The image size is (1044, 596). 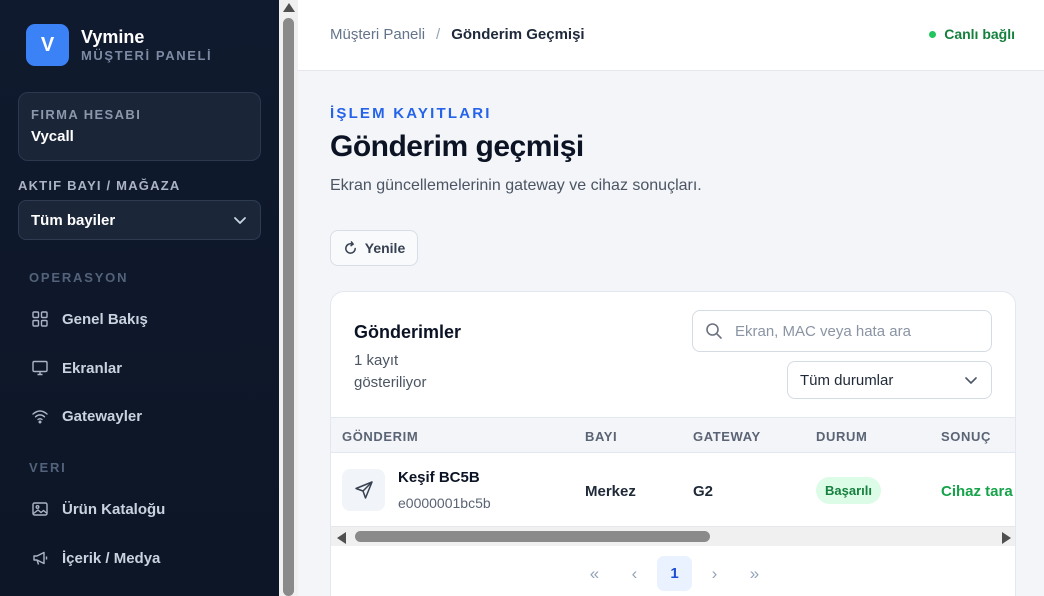 What do you see at coordinates (634, 573) in the screenshot?
I see `previous-page-button: ‹` at bounding box center [634, 573].